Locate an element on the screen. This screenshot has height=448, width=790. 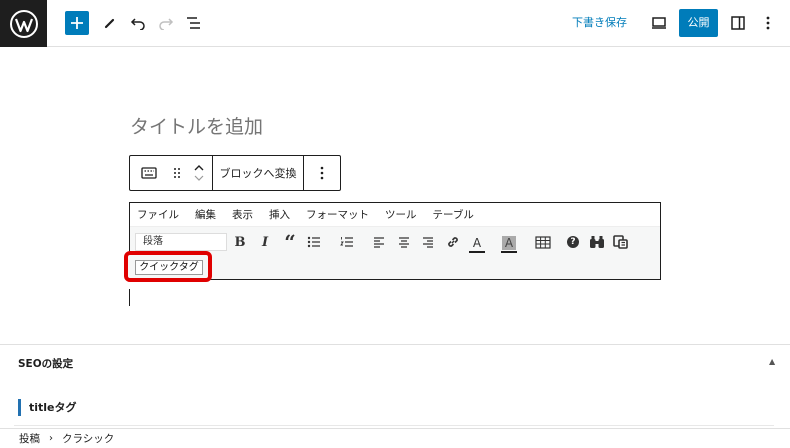
find-icon is located at coordinates (597, 242).